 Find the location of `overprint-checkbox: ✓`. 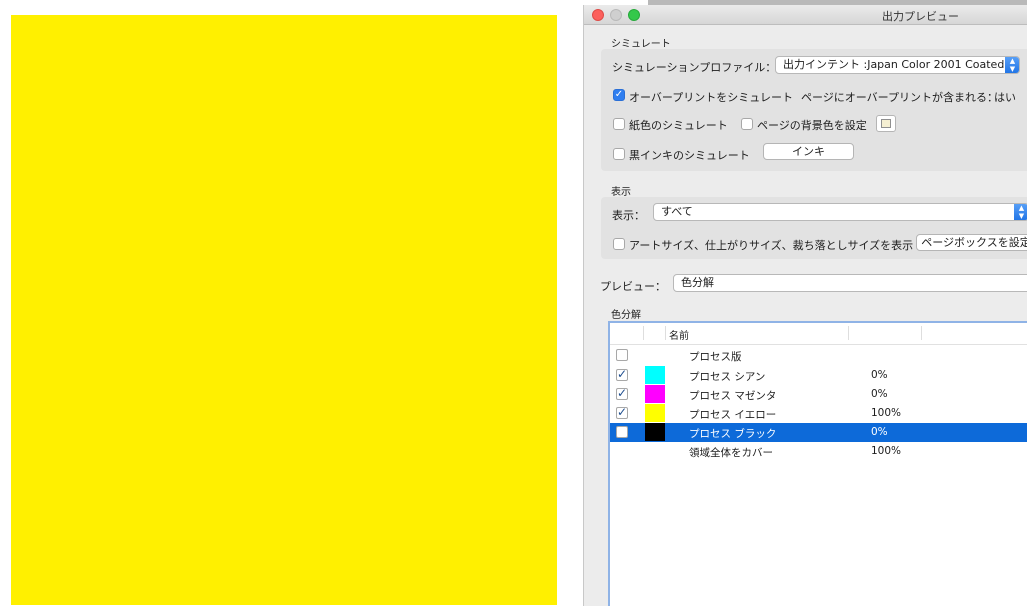

overprint-checkbox: ✓ is located at coordinates (619, 95).